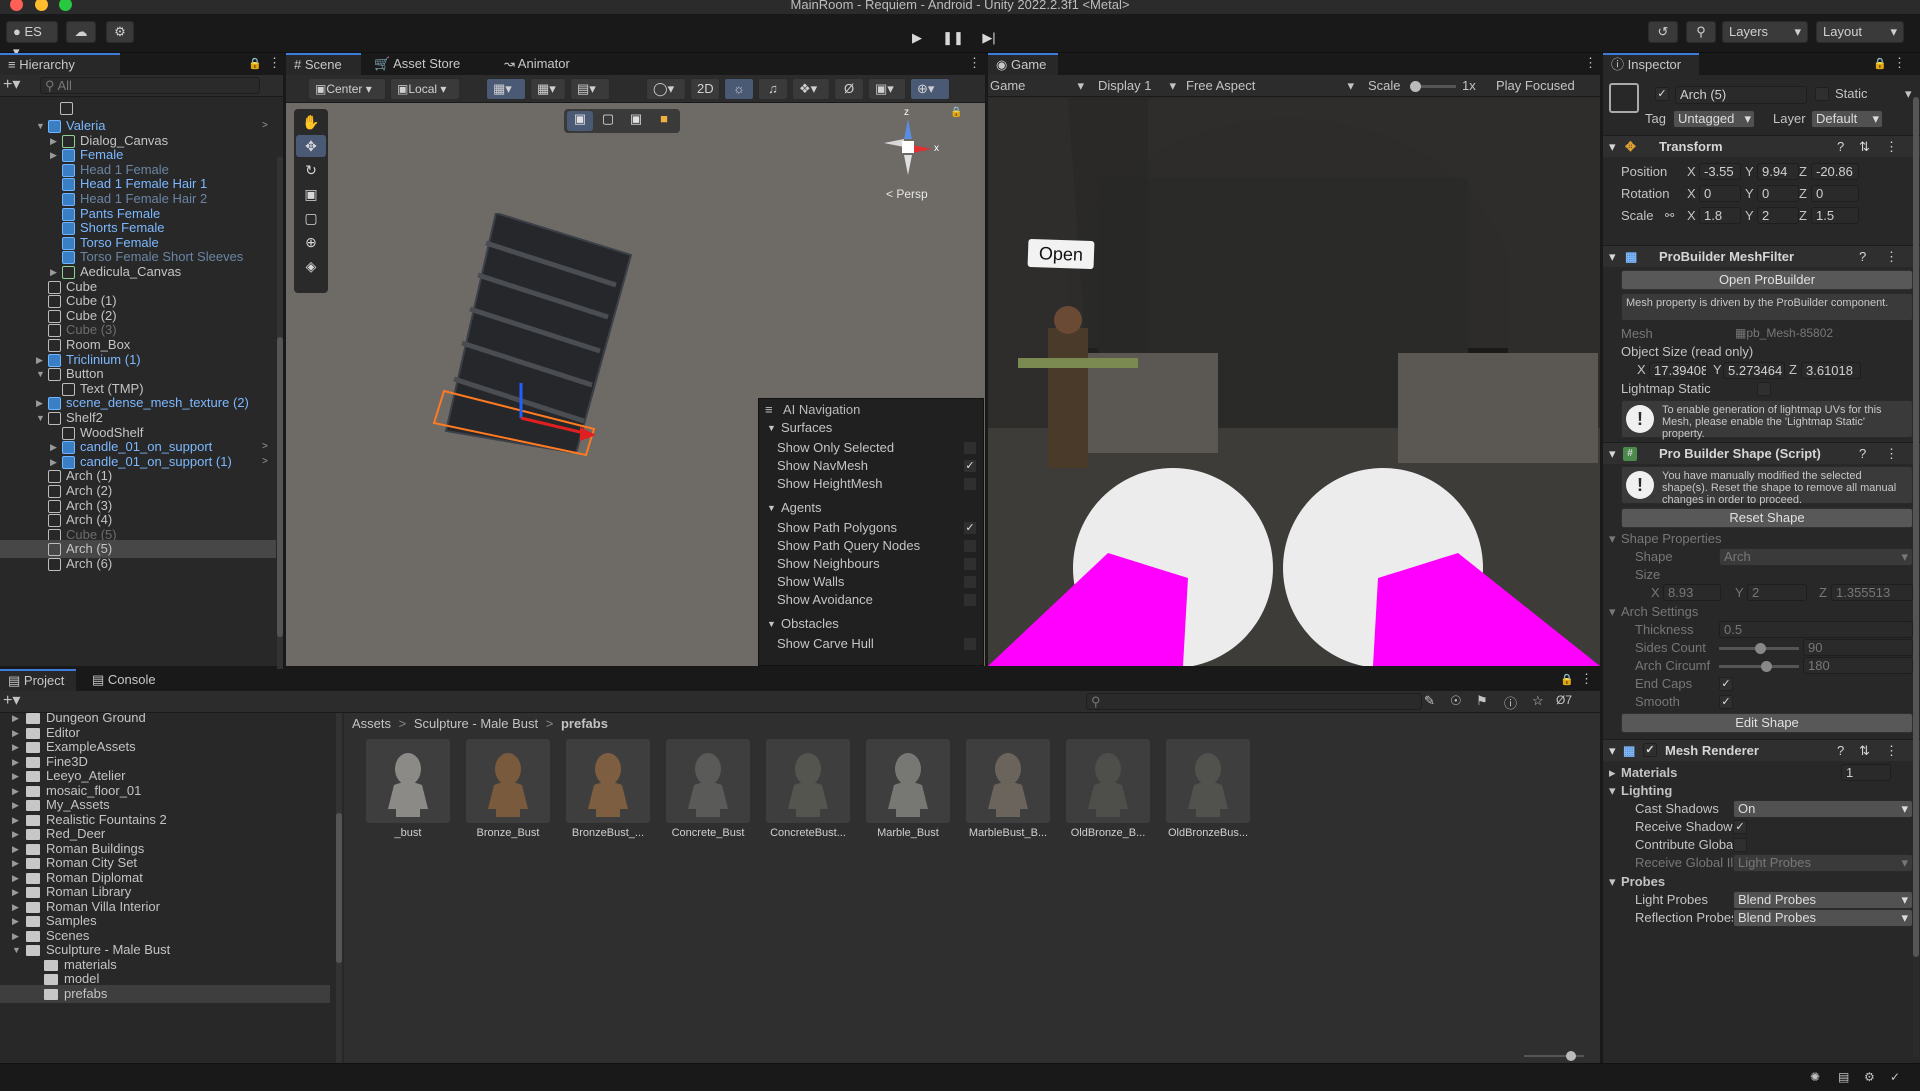 The image size is (1920, 1091). I want to click on layers-dropdown: Layers ▾, so click(1765, 32).